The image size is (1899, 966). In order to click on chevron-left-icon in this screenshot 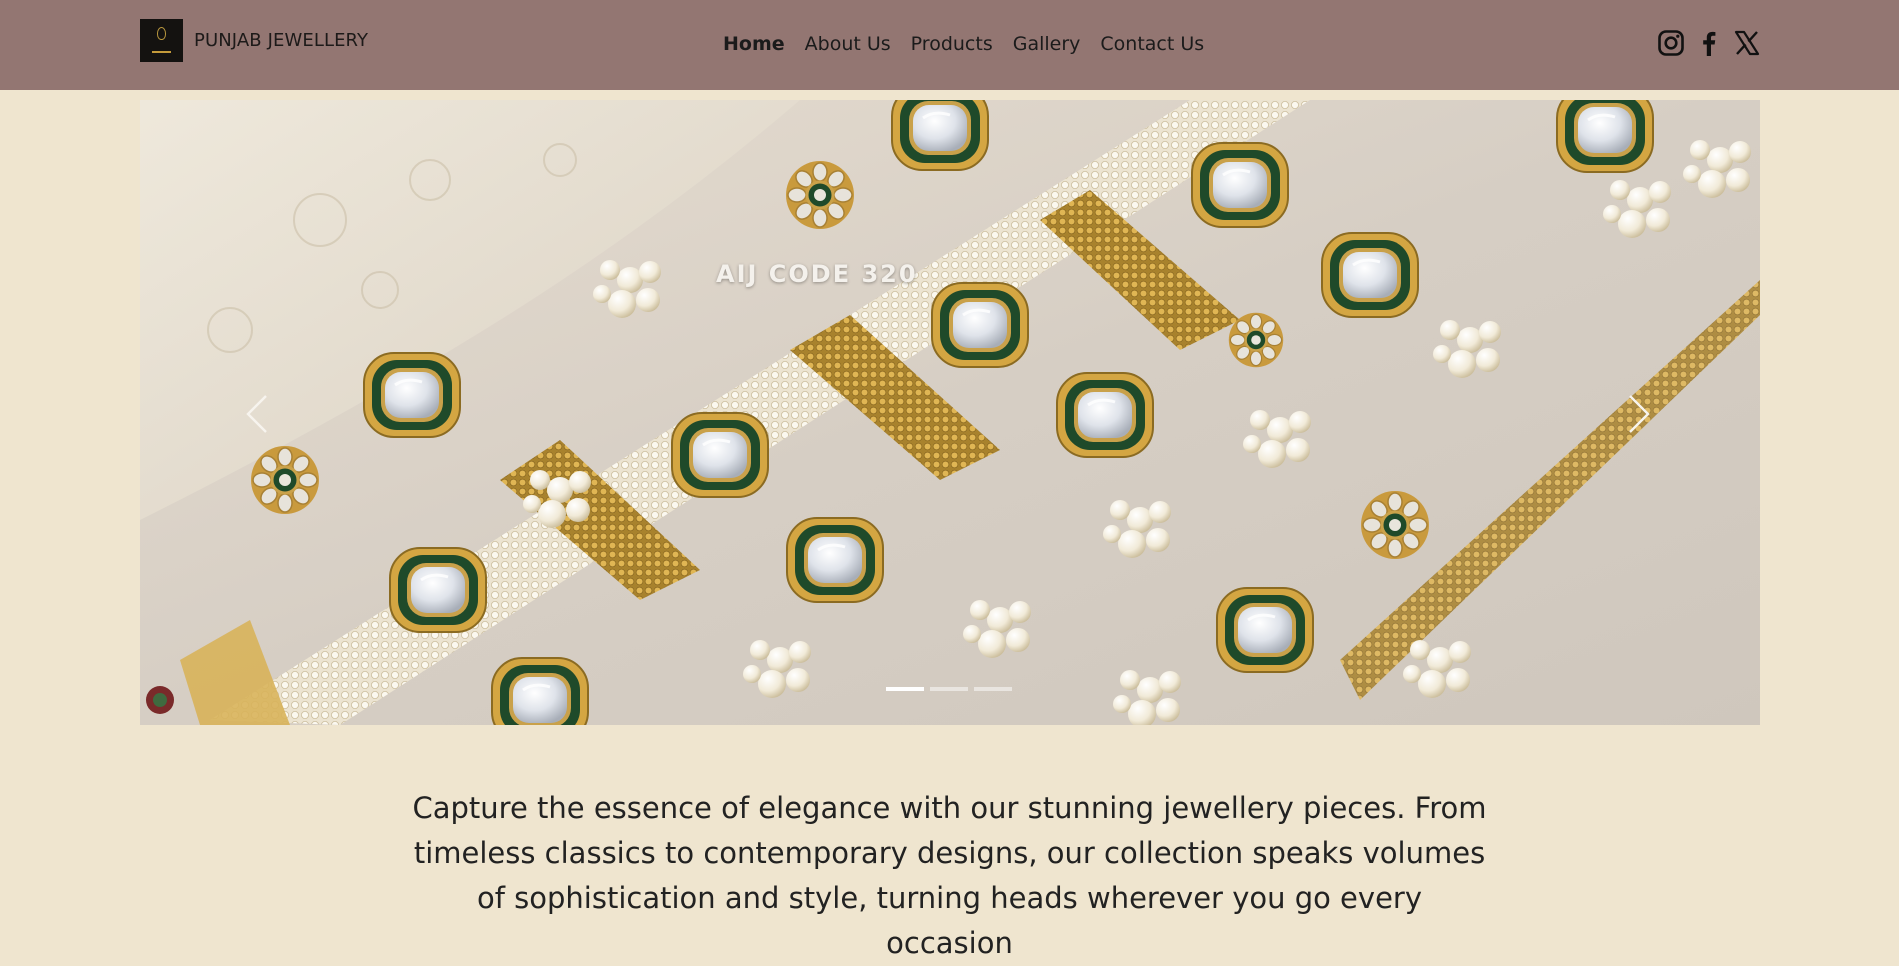, I will do `click(256, 414)`.